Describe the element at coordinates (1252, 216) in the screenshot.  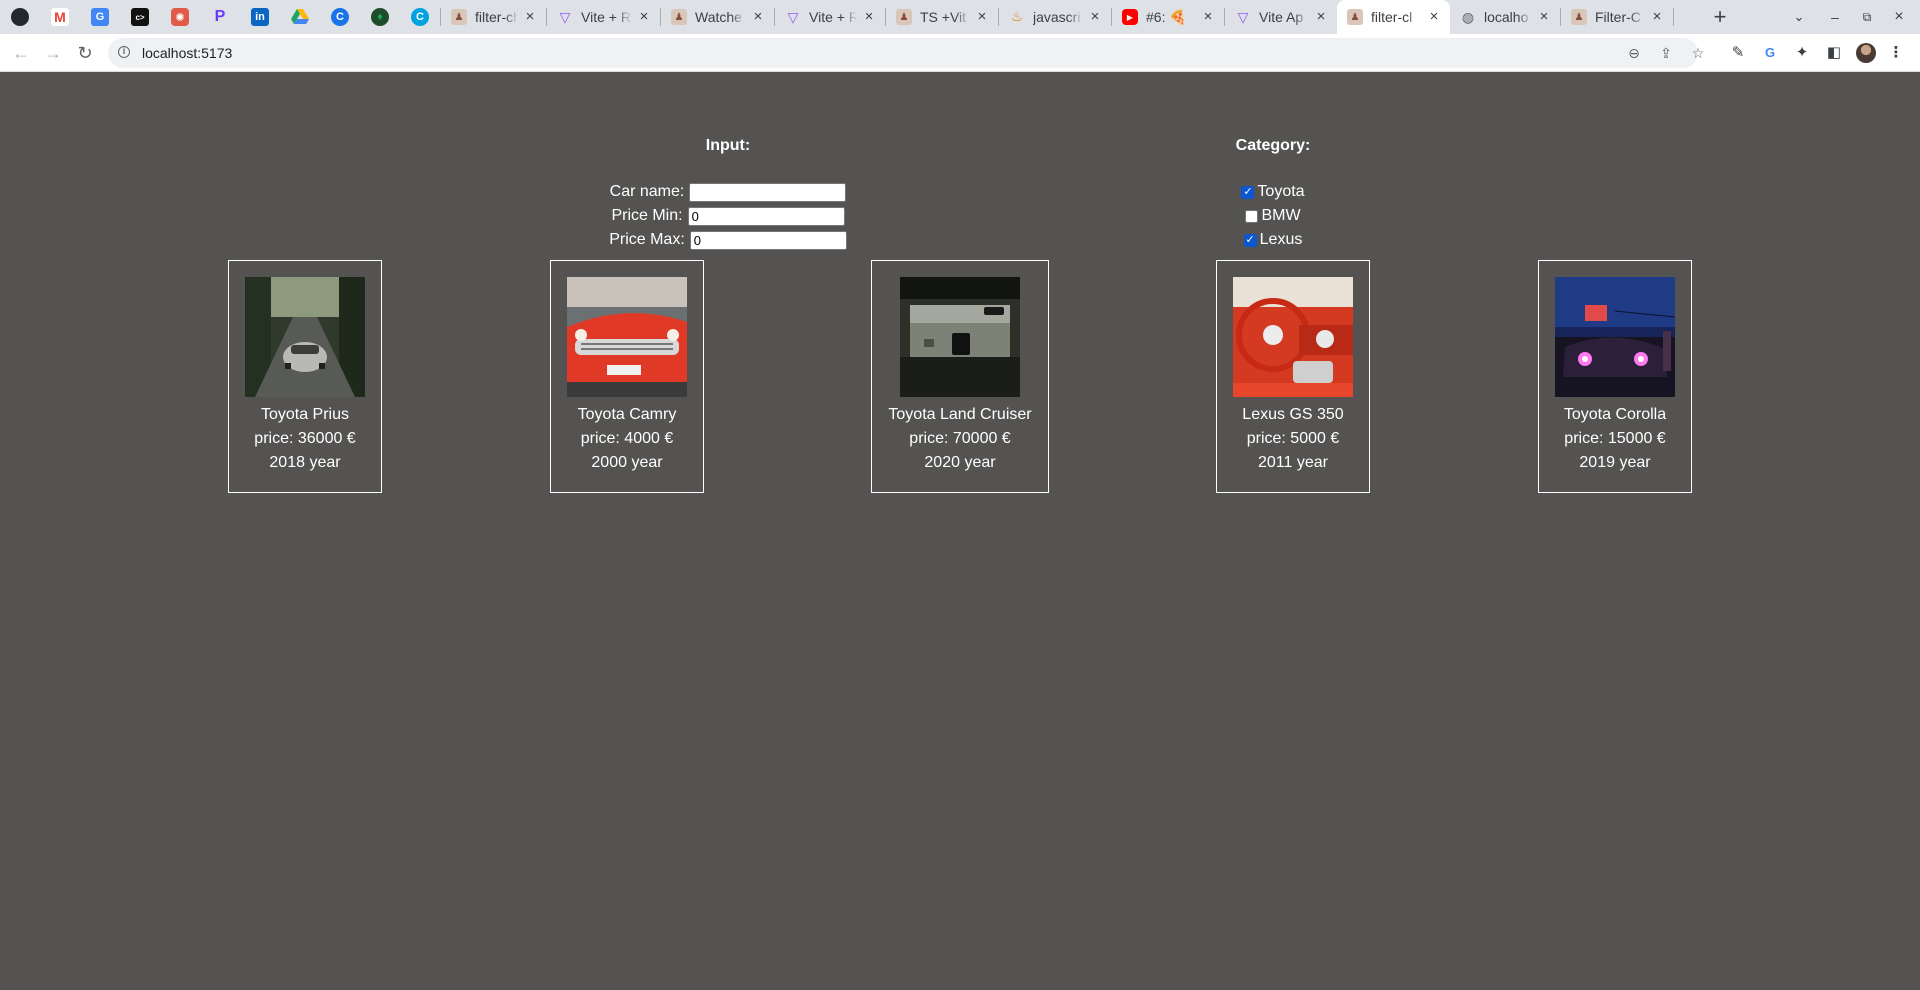
I see `bmw-checkbox` at that location.